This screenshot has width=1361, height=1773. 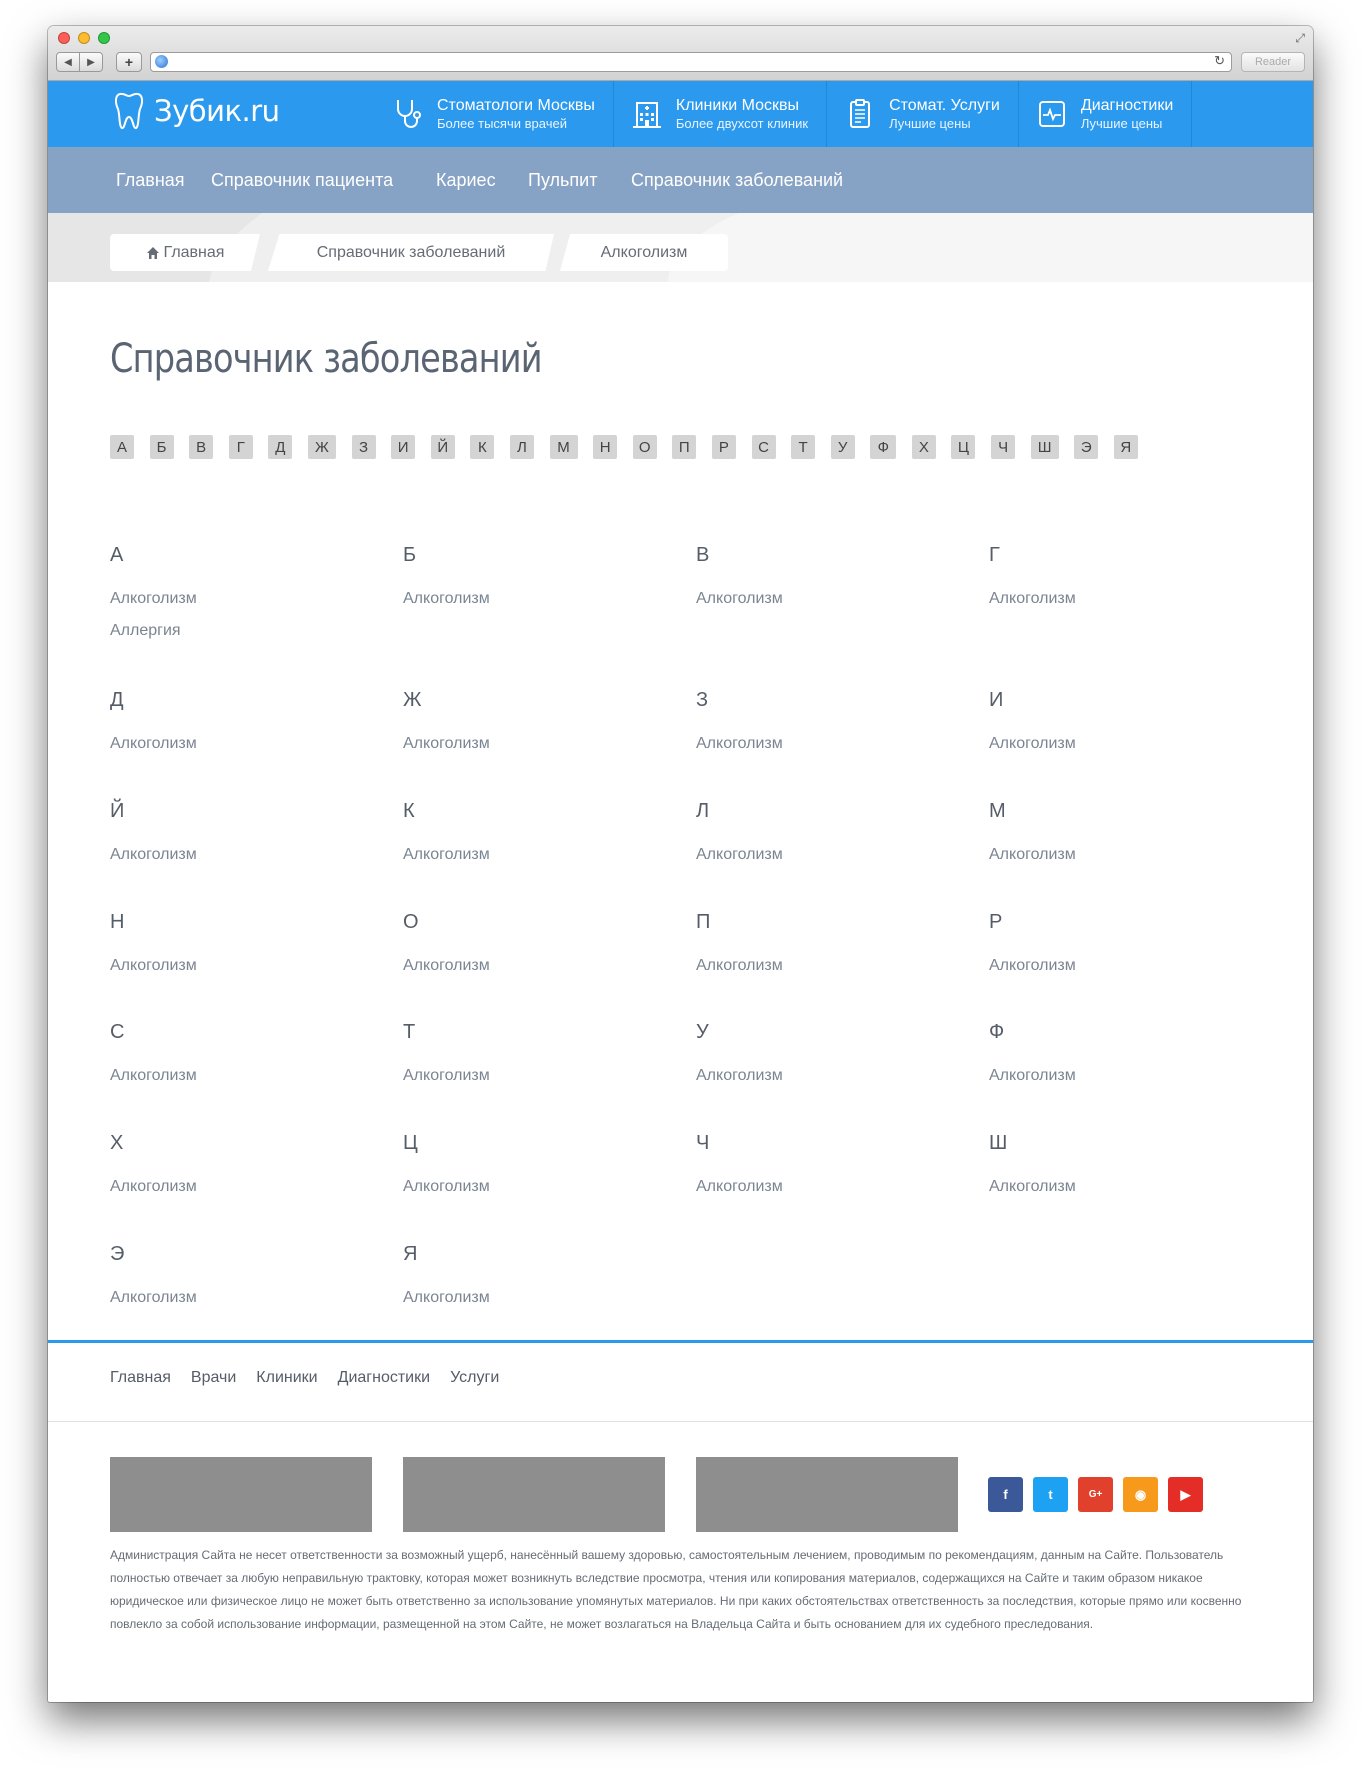 I want to click on google-plus-icon: G+, so click(x=1095, y=1494).